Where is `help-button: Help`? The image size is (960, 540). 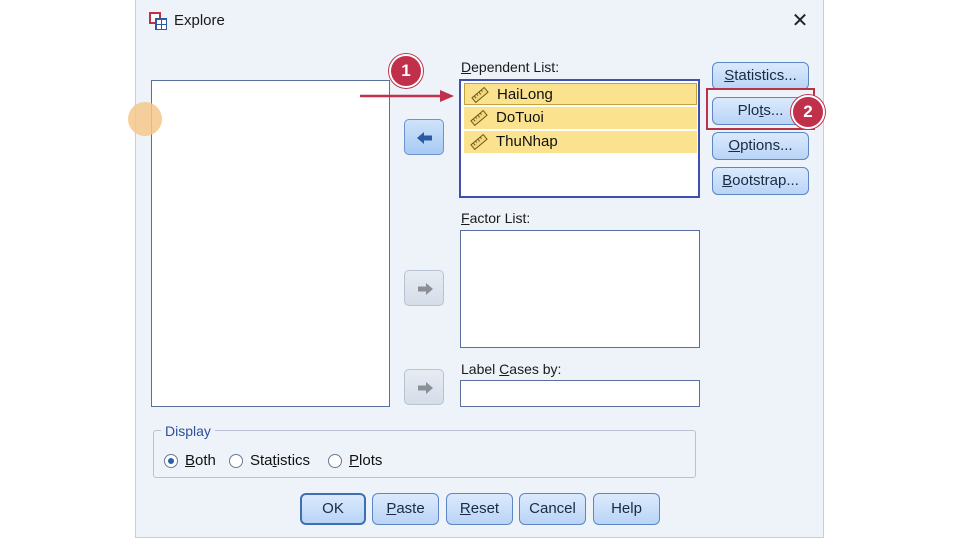
help-button: Help is located at coordinates (626, 509).